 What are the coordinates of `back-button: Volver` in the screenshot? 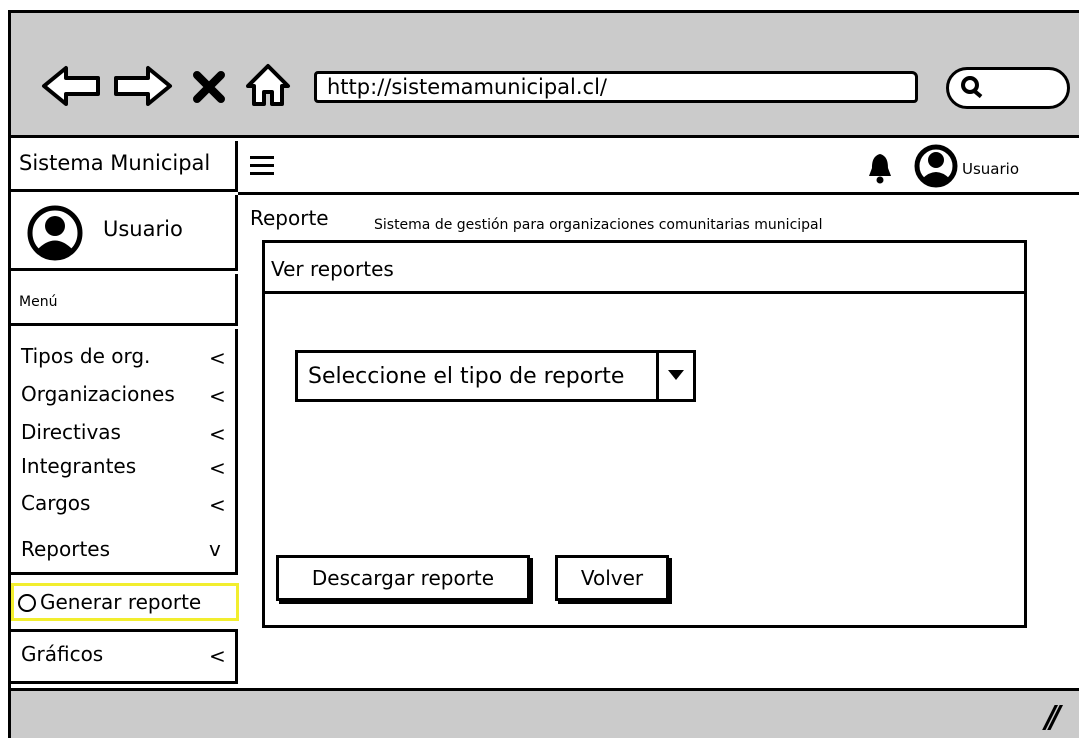 It's located at (612, 578).